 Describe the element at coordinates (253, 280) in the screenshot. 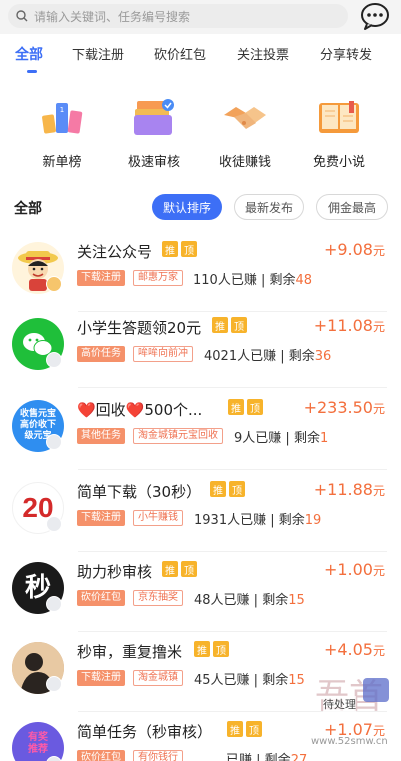

I see `task-stats: 110人已赚 | 剩余48` at that location.